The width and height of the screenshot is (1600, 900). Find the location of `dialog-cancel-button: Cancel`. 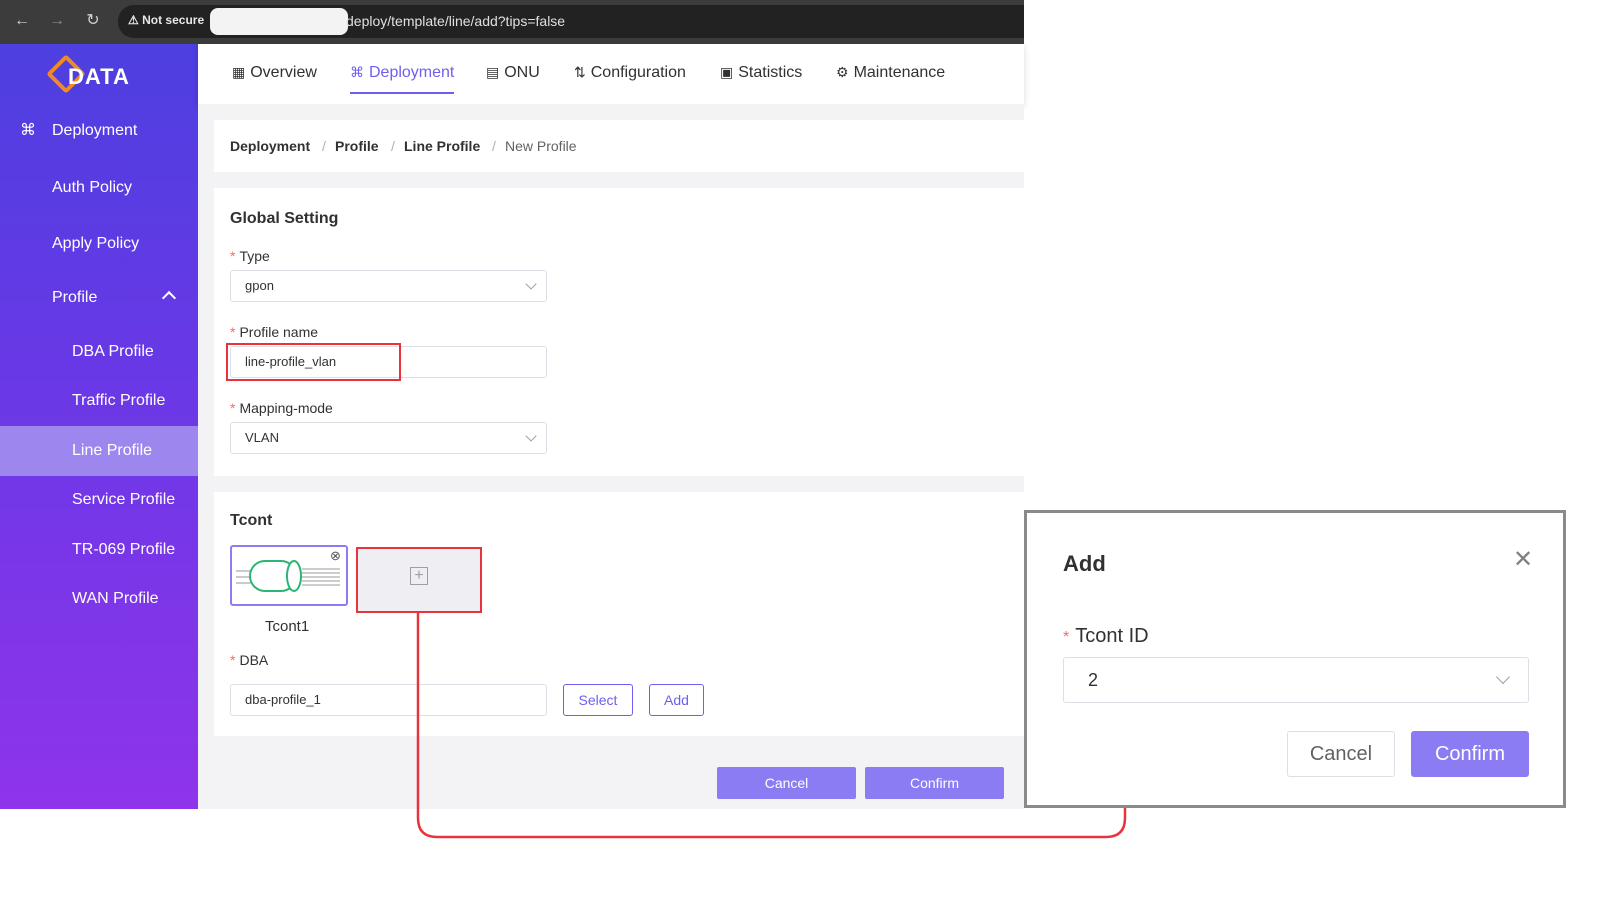

dialog-cancel-button: Cancel is located at coordinates (1341, 754).